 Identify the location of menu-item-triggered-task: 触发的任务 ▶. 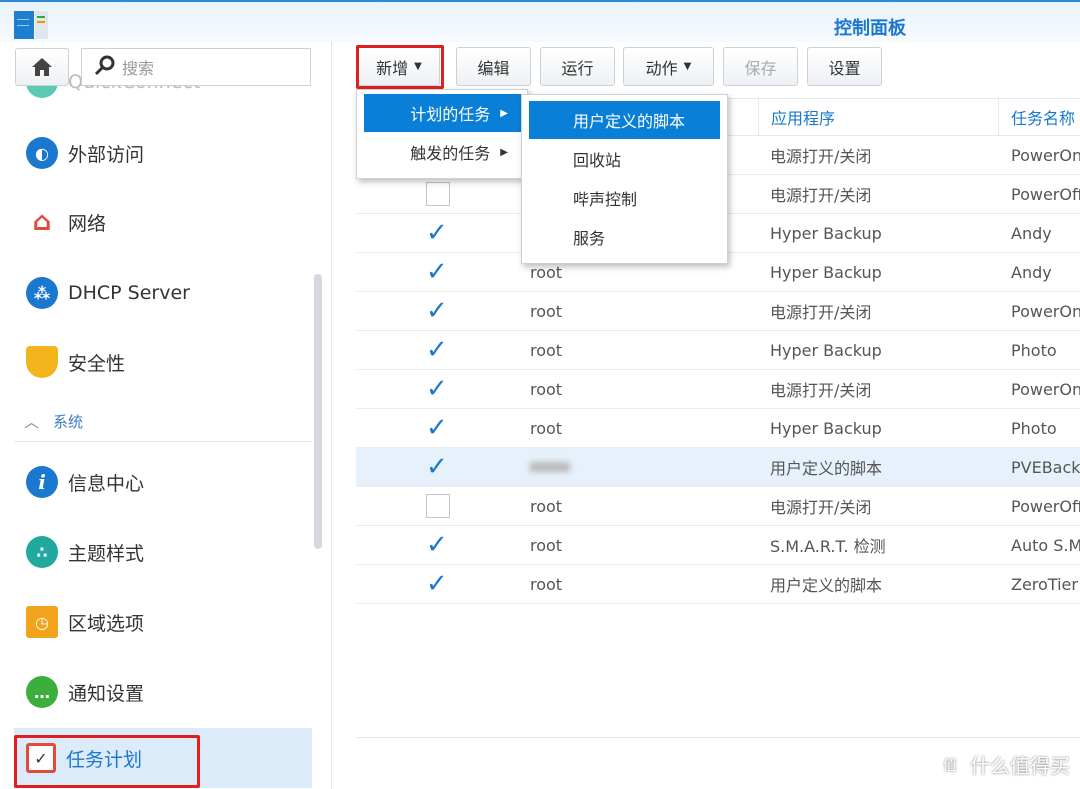
(443, 152).